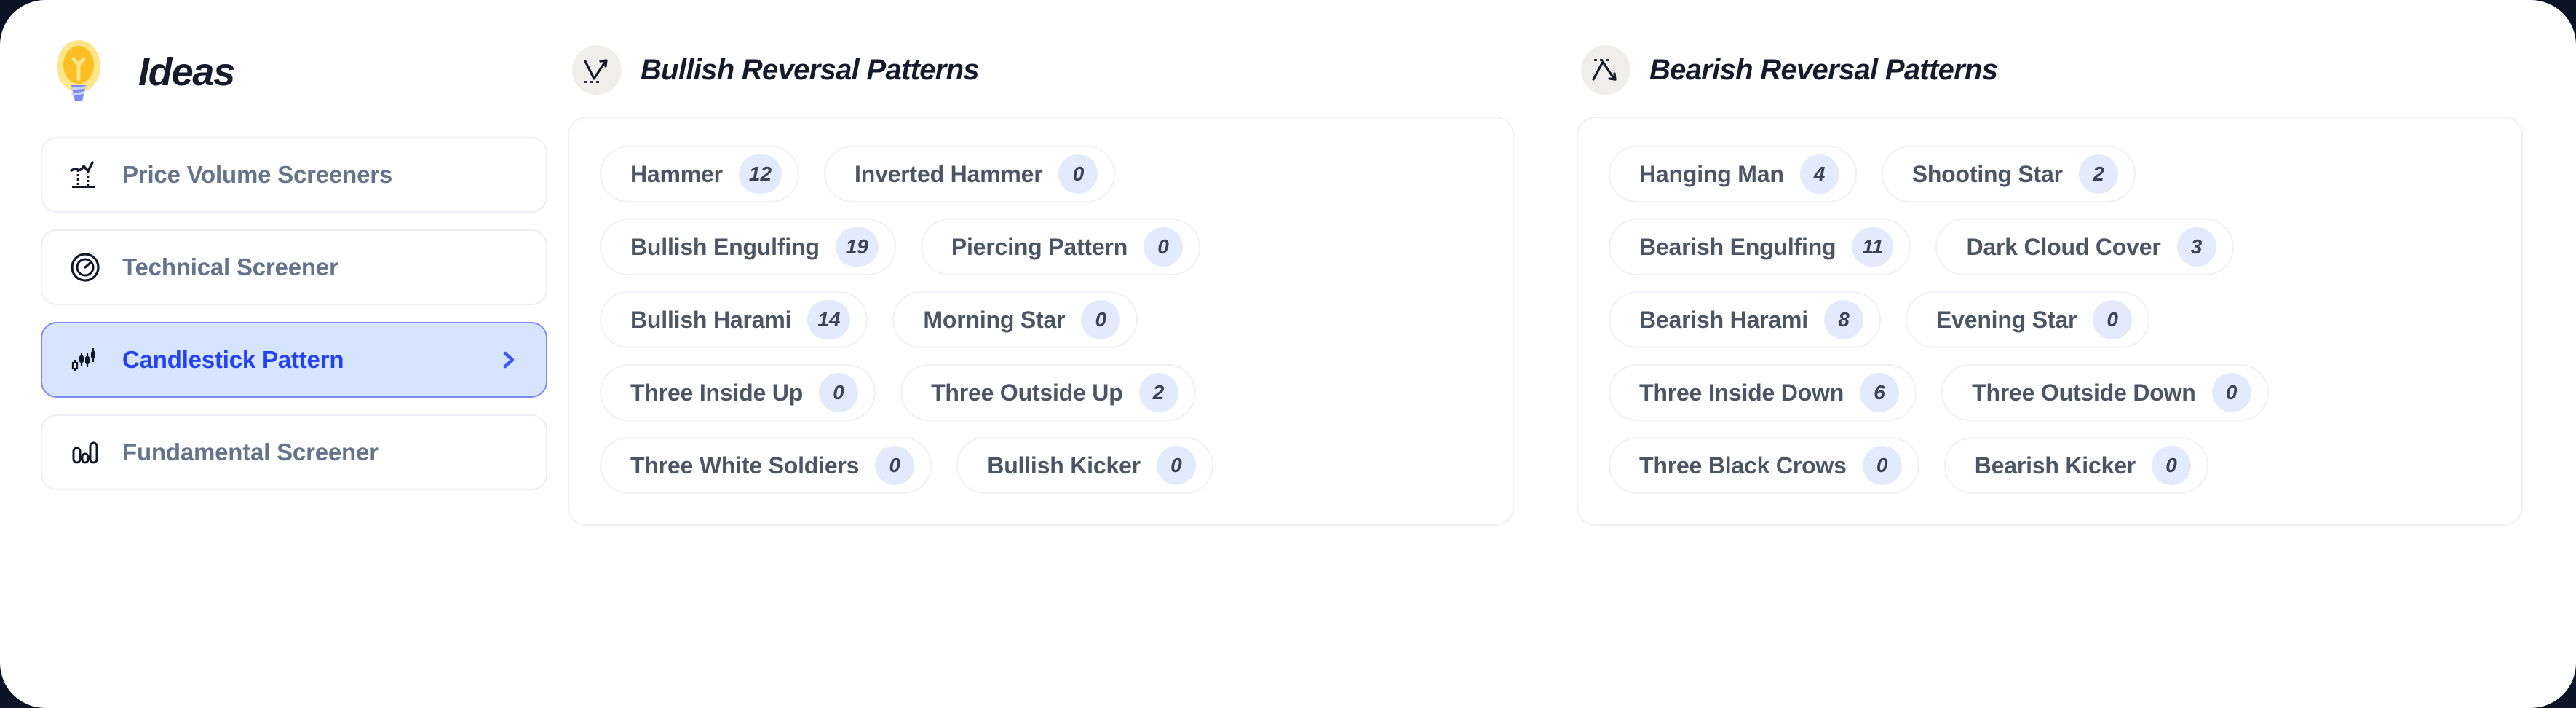 The image size is (2576, 708). I want to click on chip-count-badge: 19, so click(857, 247).